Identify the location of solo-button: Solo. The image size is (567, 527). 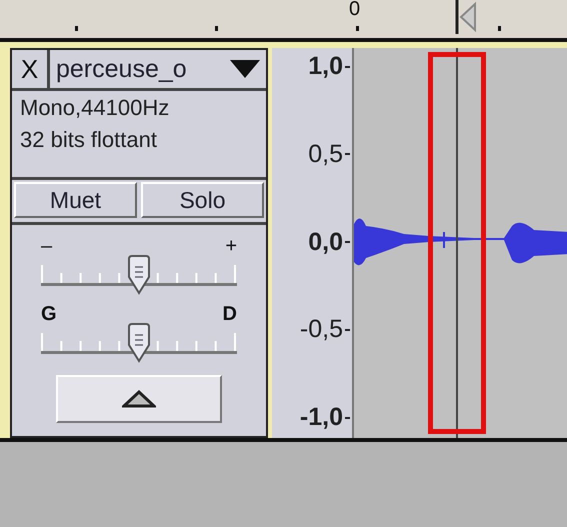
(202, 200).